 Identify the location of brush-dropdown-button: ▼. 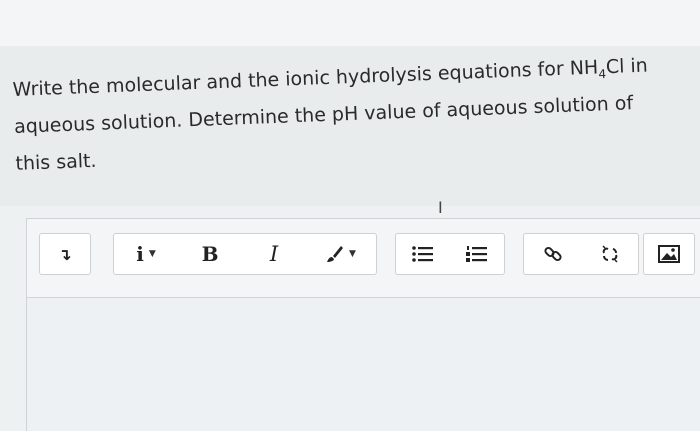
(341, 254).